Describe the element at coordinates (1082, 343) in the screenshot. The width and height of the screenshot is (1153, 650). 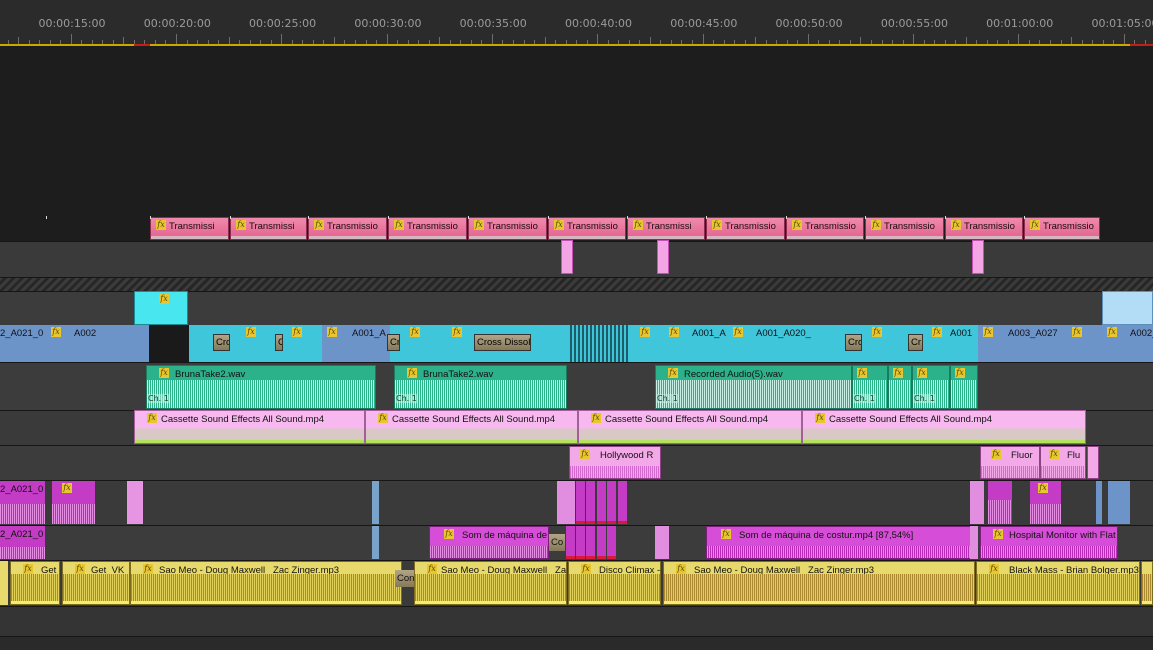
I see `video-clip: fx` at that location.